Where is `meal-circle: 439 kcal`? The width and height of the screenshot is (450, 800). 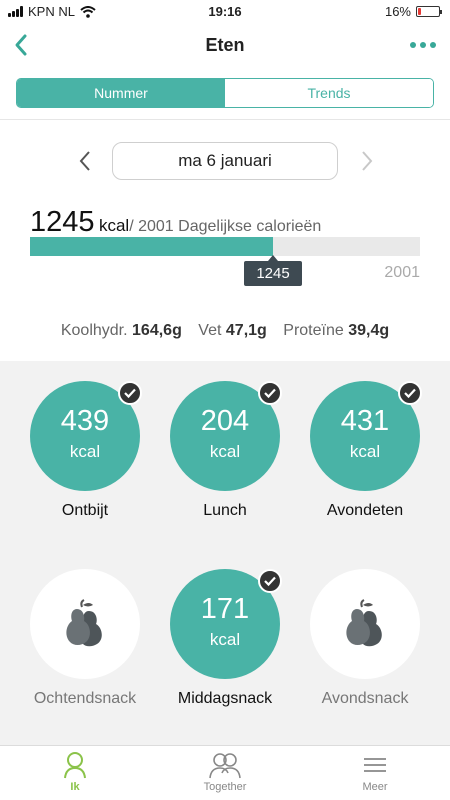 meal-circle: 439 kcal is located at coordinates (86, 436).